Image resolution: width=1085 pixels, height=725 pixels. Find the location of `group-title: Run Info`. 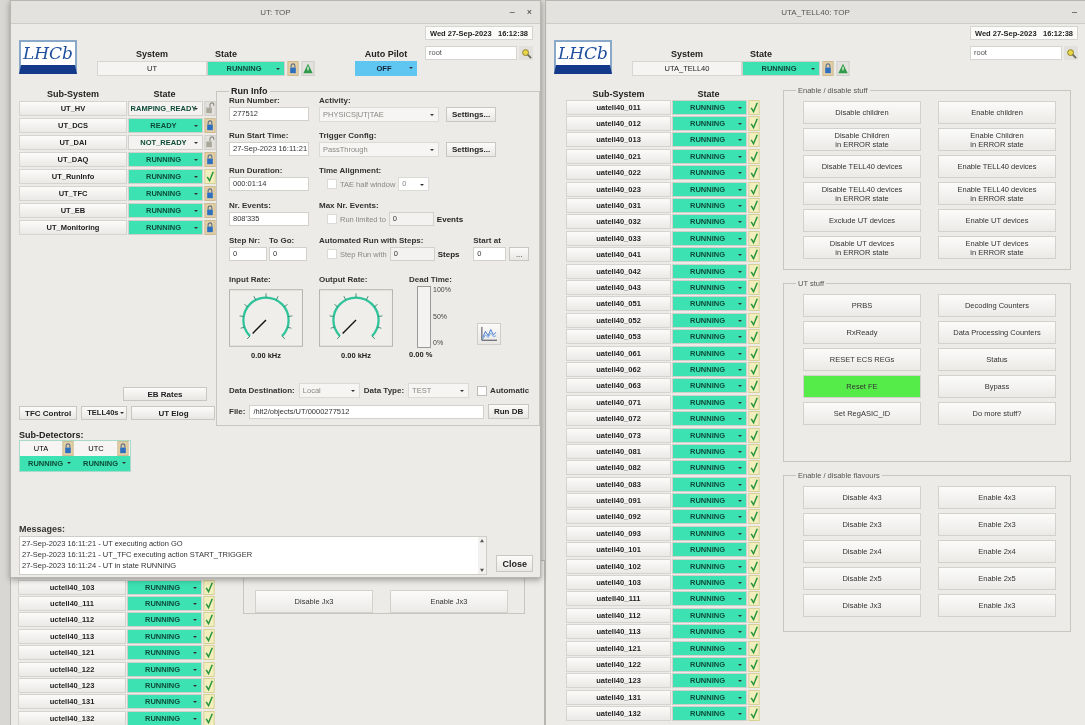

group-title: Run Info is located at coordinates (249, 91).